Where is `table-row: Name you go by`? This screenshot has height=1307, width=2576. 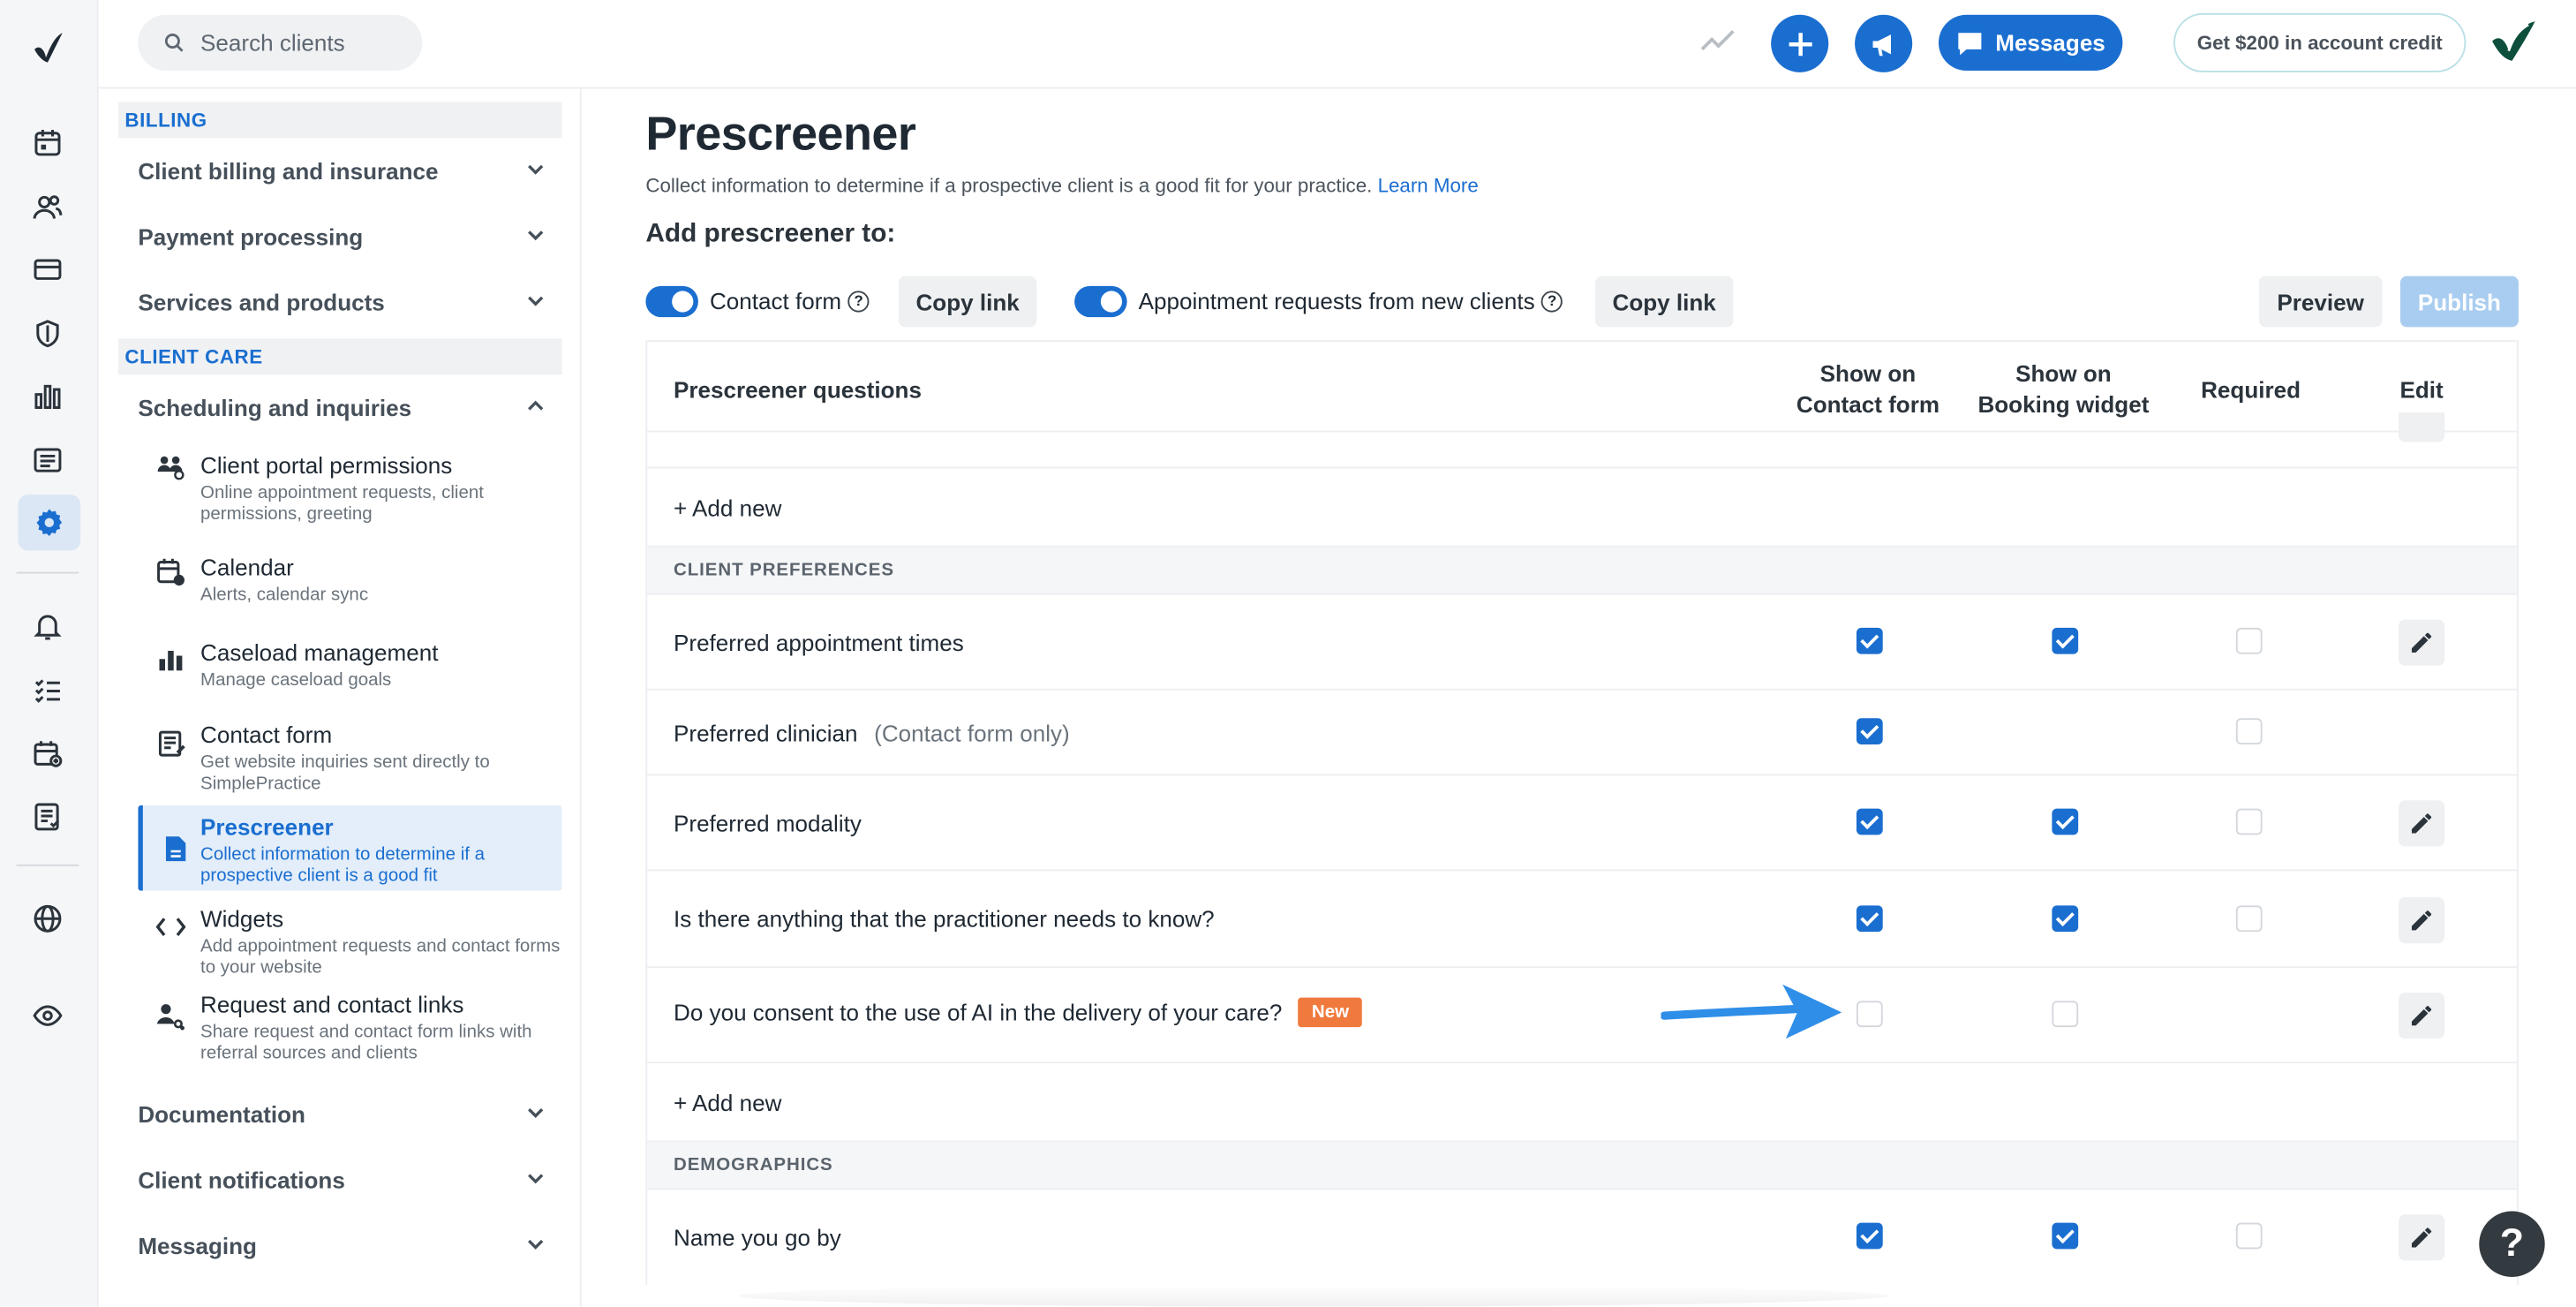
table-row: Name you go by is located at coordinates (1582, 1237).